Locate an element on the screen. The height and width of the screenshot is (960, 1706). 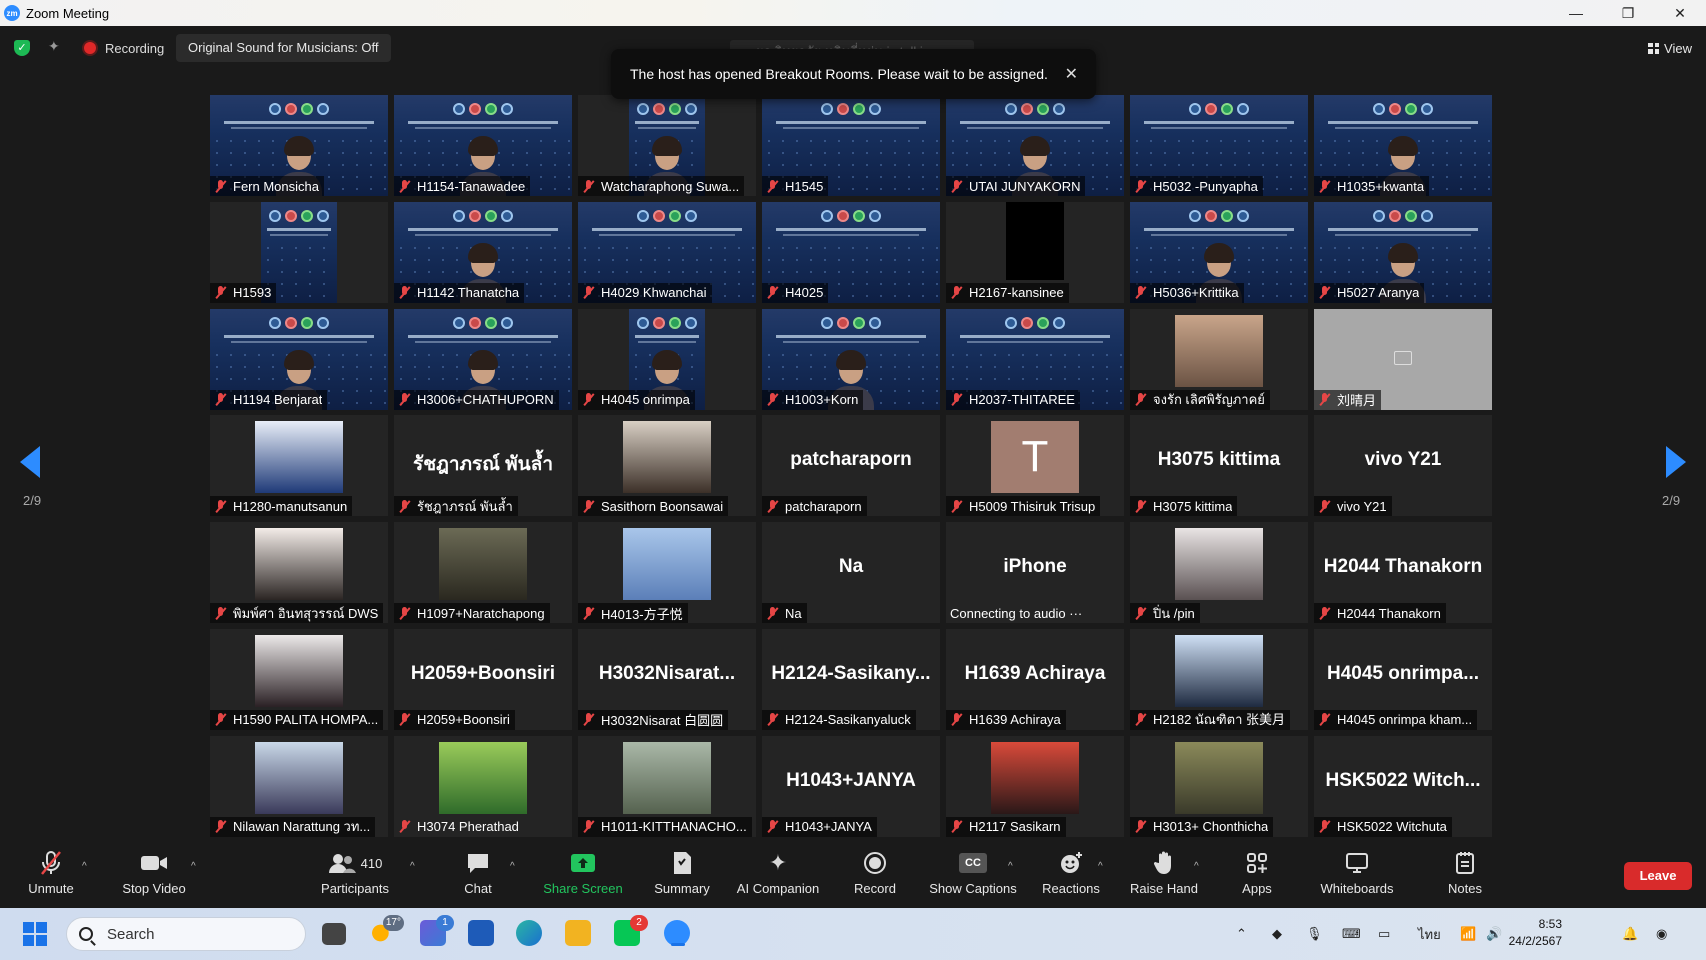
participant-tile: H1194 Benjarat is located at coordinates (299, 359).